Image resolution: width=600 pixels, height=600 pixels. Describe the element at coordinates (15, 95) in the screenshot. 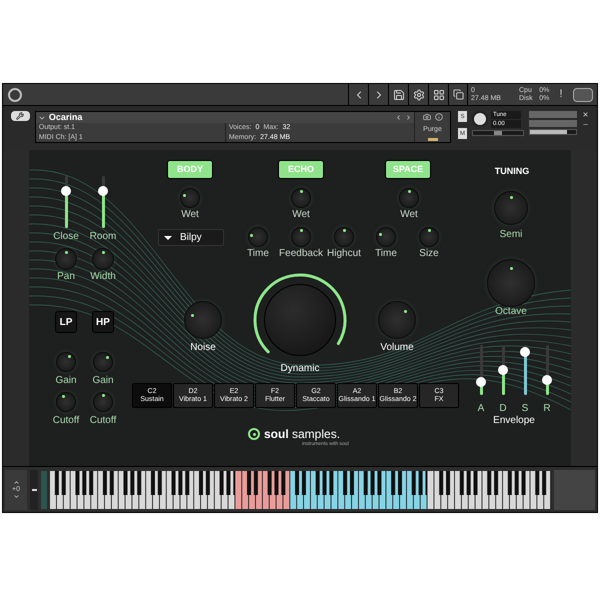

I see `logo-icon` at that location.